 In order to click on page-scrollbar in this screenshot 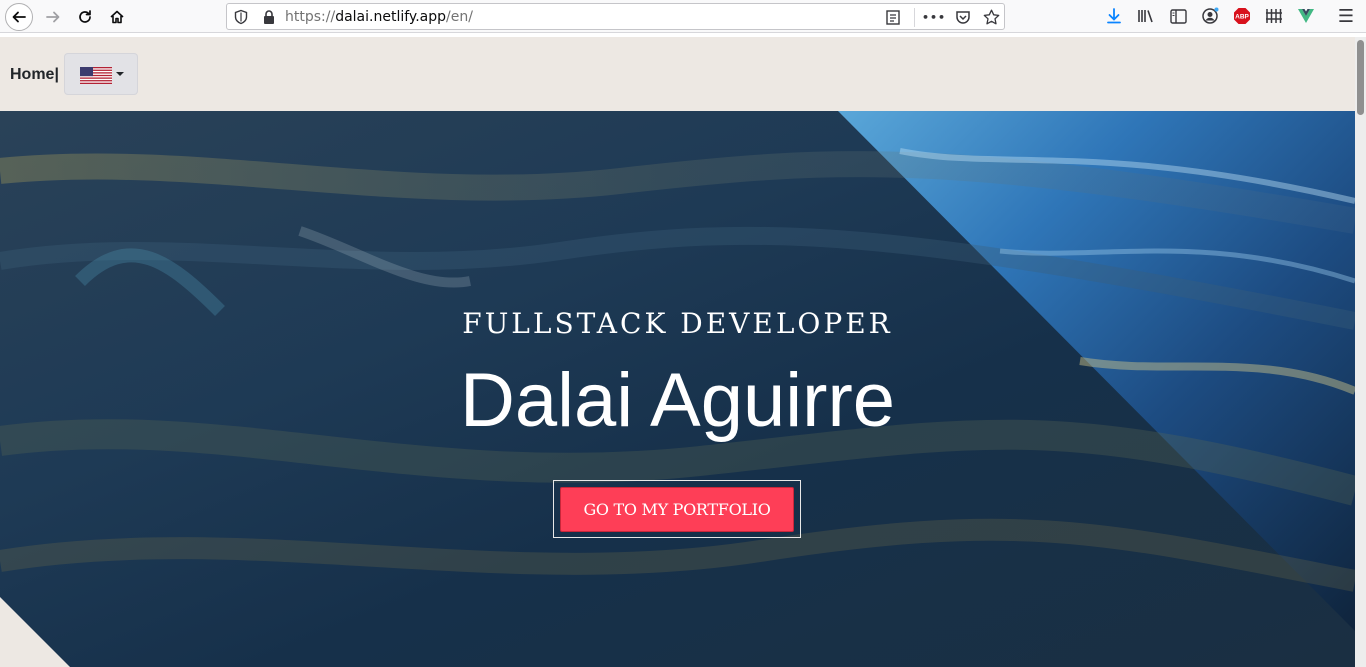, I will do `click(1360, 352)`.